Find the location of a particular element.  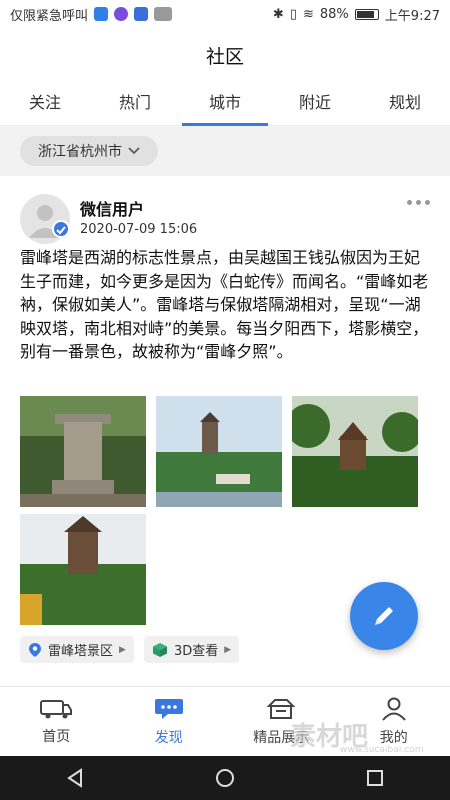

cube-icon is located at coordinates (159, 649).